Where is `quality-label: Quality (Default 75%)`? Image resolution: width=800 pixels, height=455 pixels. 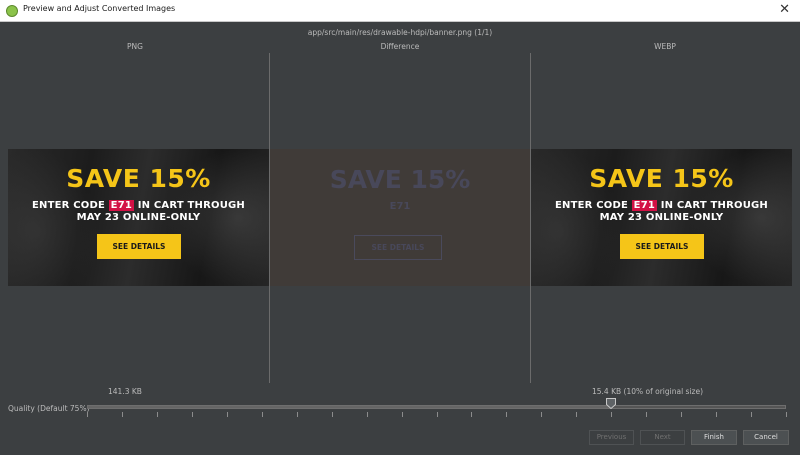
quality-label: Quality (Default 75%) is located at coordinates (49, 408).